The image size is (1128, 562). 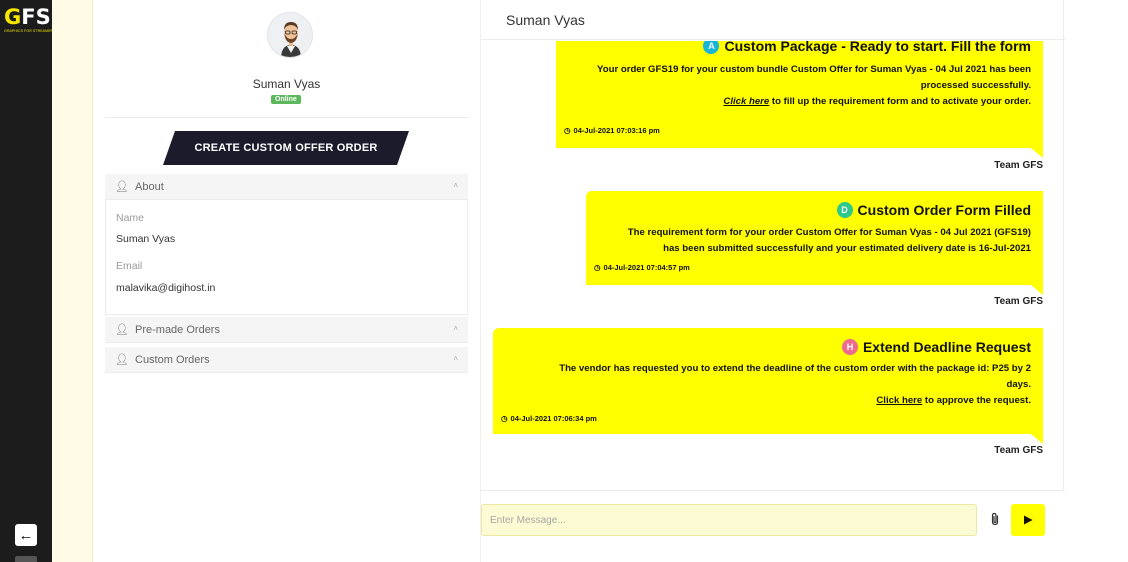 I want to click on letter-h-icon: H, so click(x=849, y=347).